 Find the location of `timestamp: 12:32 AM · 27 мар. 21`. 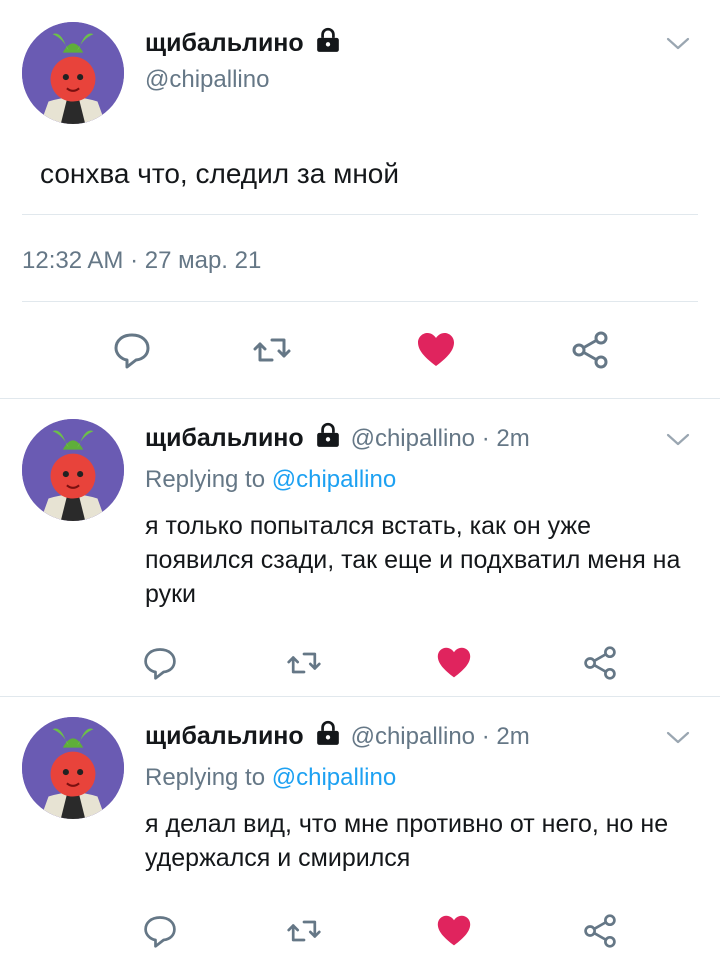

timestamp: 12:32 AM · 27 мар. 21 is located at coordinates (141, 261).